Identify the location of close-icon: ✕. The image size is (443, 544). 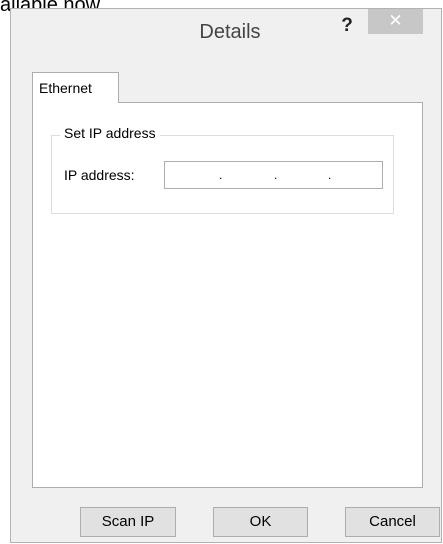
(395, 20).